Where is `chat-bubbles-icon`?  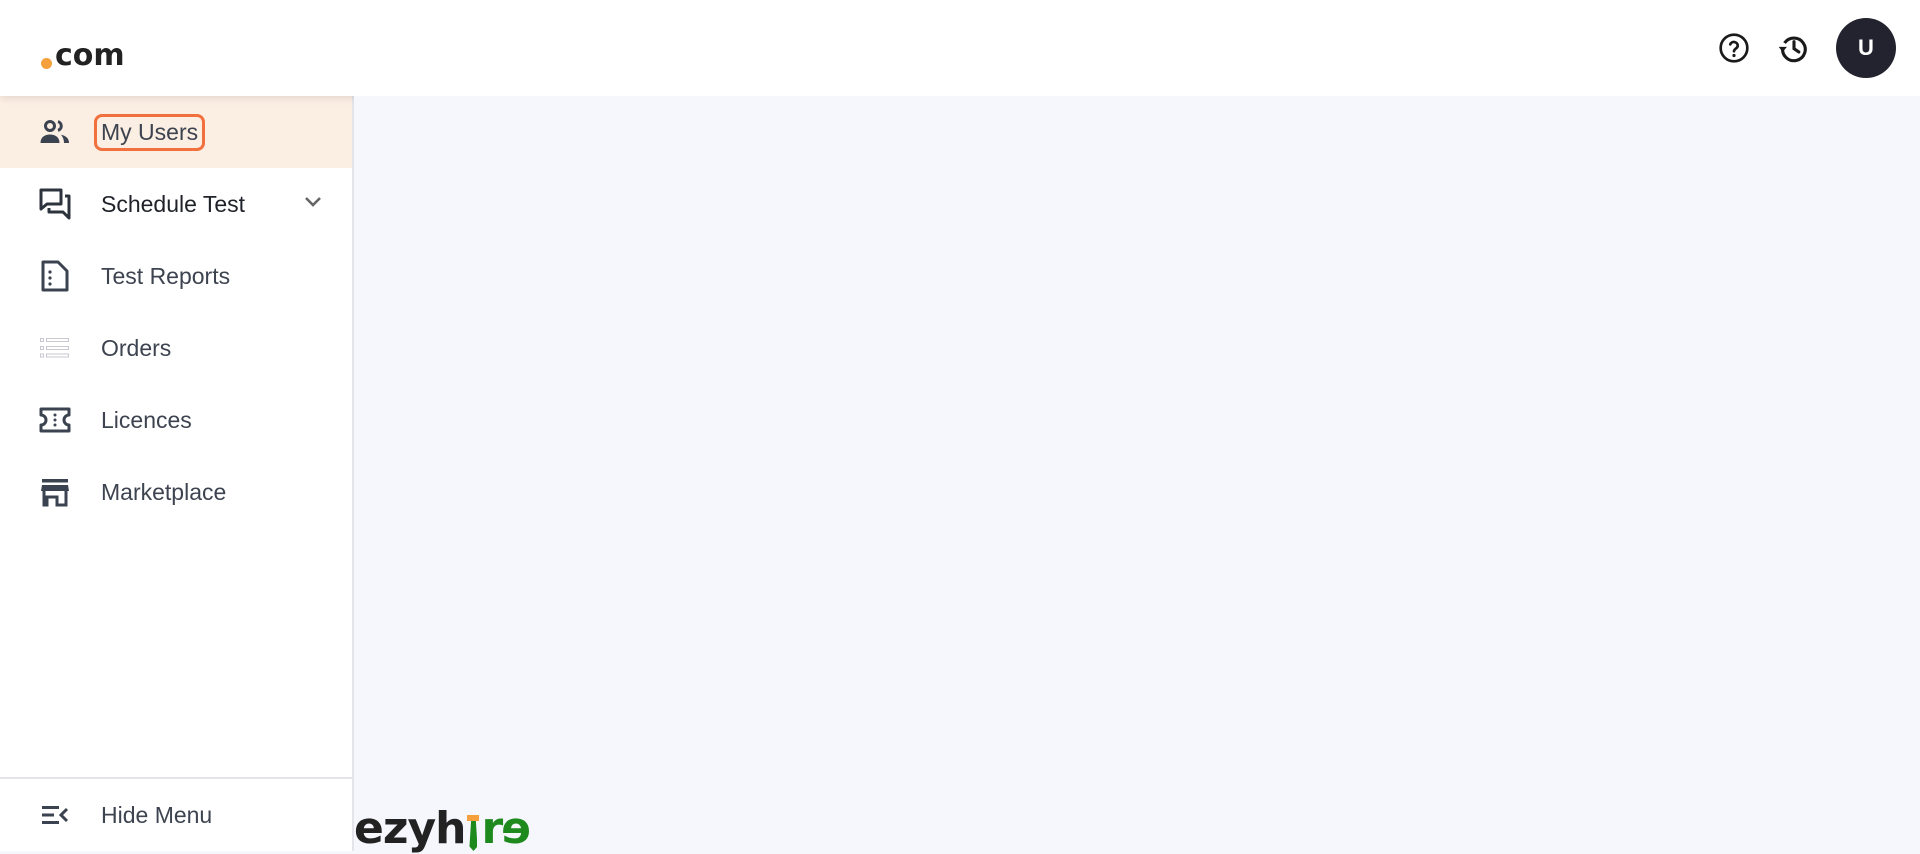
chat-bubbles-icon is located at coordinates (55, 204).